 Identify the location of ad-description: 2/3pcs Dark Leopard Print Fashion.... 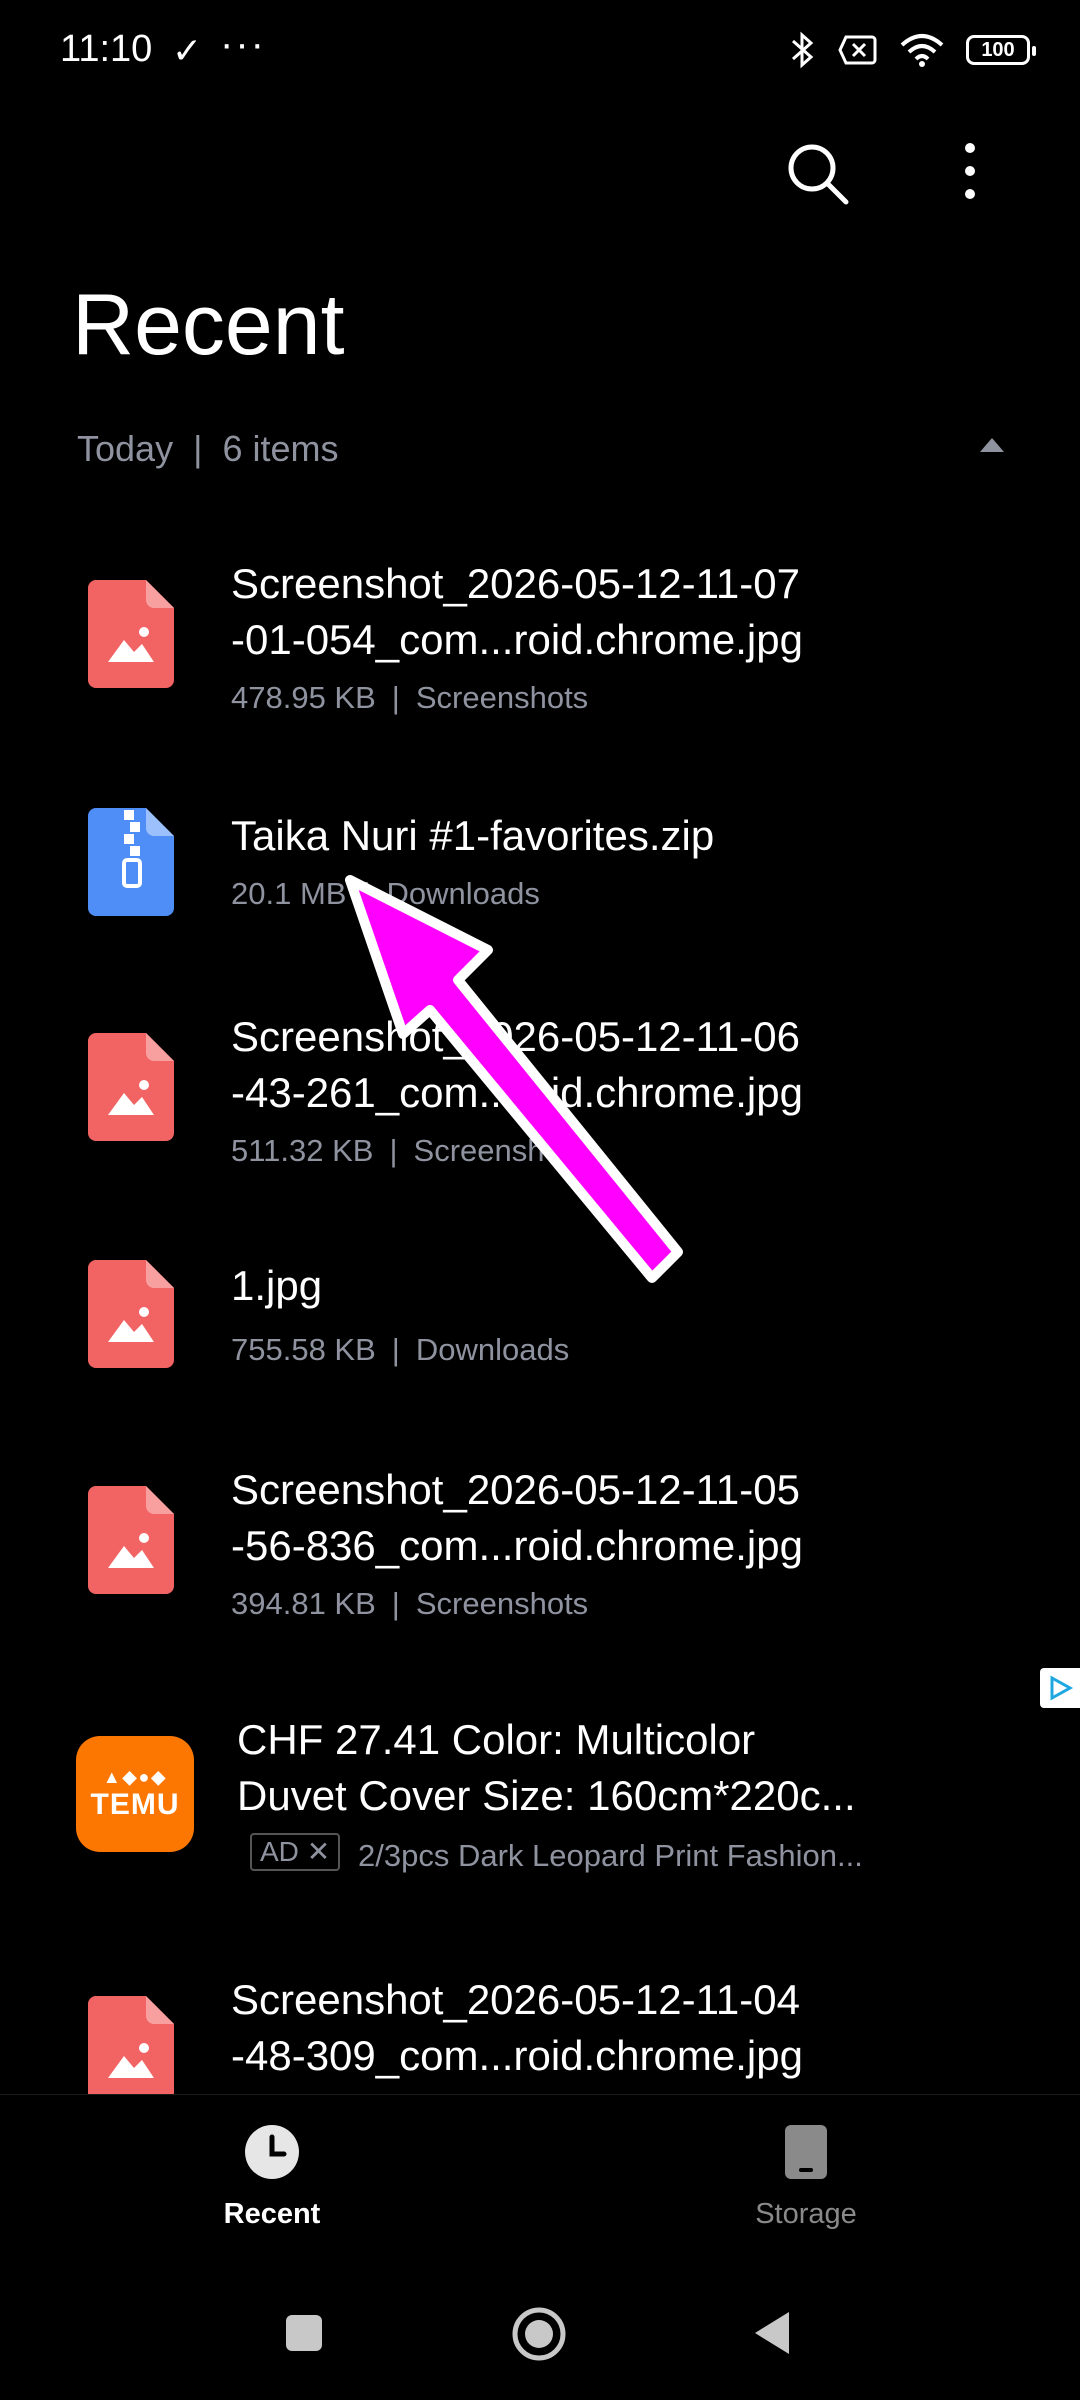
(610, 1855).